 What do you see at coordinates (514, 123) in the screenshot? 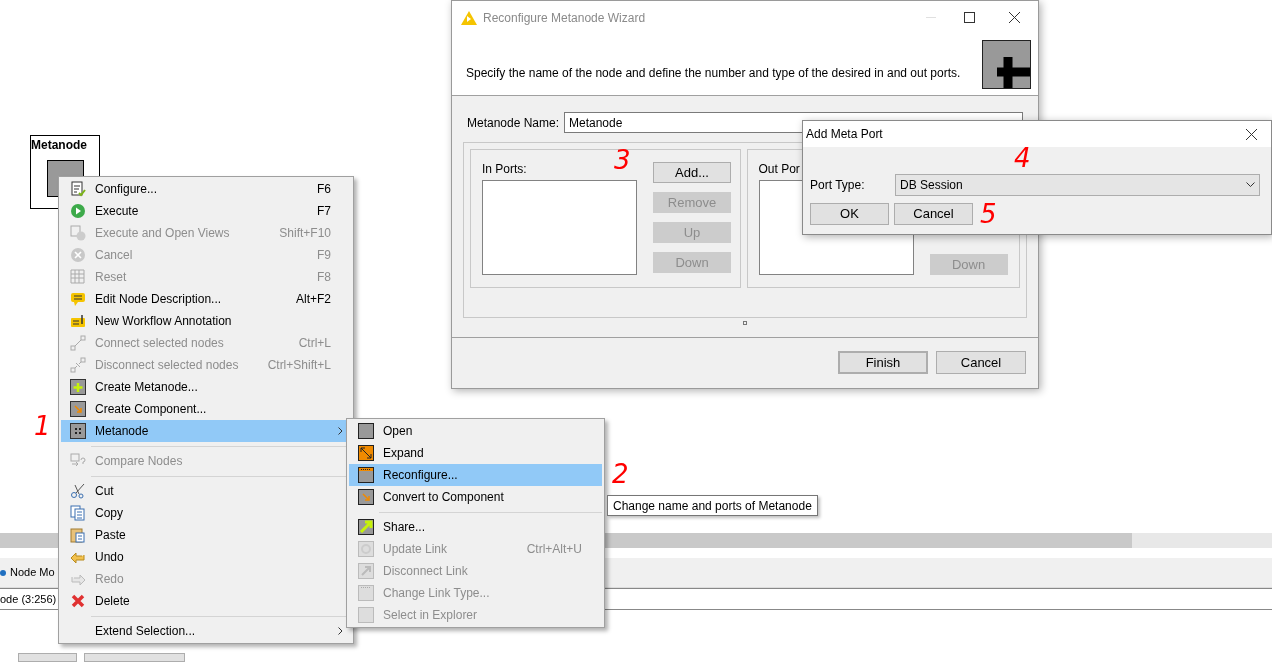
I see `field-label: Metanode Name:` at bounding box center [514, 123].